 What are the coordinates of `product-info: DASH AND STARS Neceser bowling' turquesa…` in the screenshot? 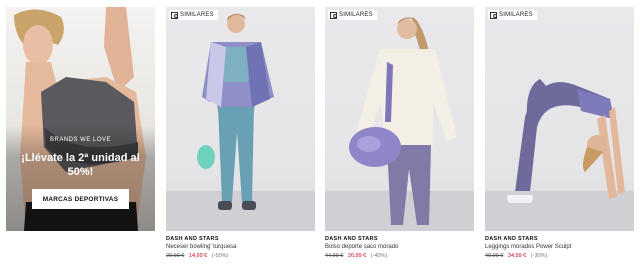 It's located at (240, 245).